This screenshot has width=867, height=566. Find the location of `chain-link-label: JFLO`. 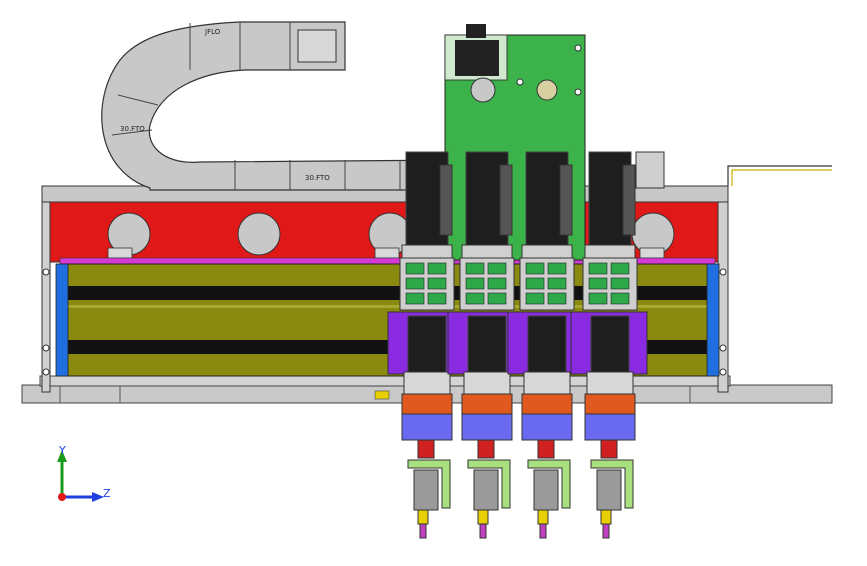

chain-link-label: JFLO is located at coordinates (212, 32).